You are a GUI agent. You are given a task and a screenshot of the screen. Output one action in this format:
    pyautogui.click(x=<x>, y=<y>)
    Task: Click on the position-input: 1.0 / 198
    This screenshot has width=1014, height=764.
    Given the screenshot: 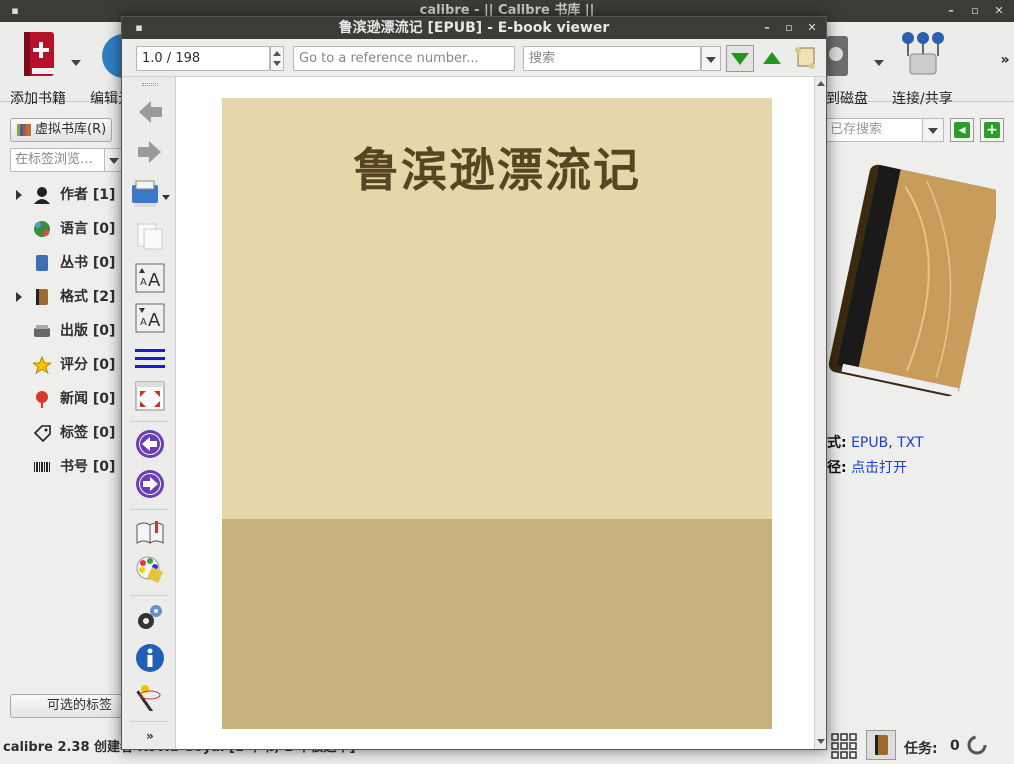 What is the action you would take?
    pyautogui.click(x=203, y=58)
    